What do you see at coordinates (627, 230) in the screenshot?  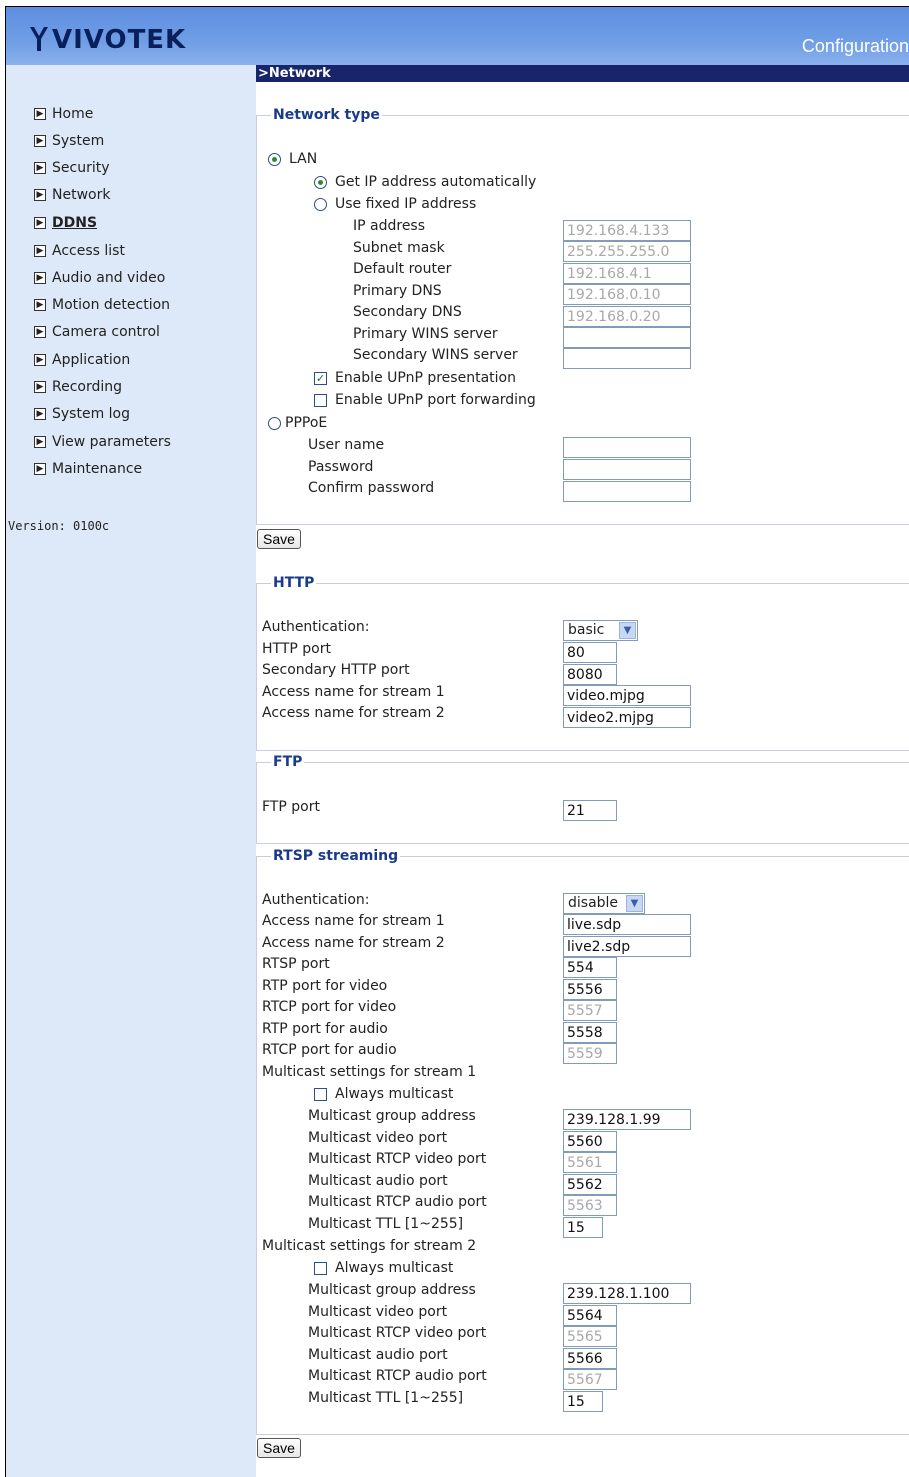 I see `ip-address-field` at bounding box center [627, 230].